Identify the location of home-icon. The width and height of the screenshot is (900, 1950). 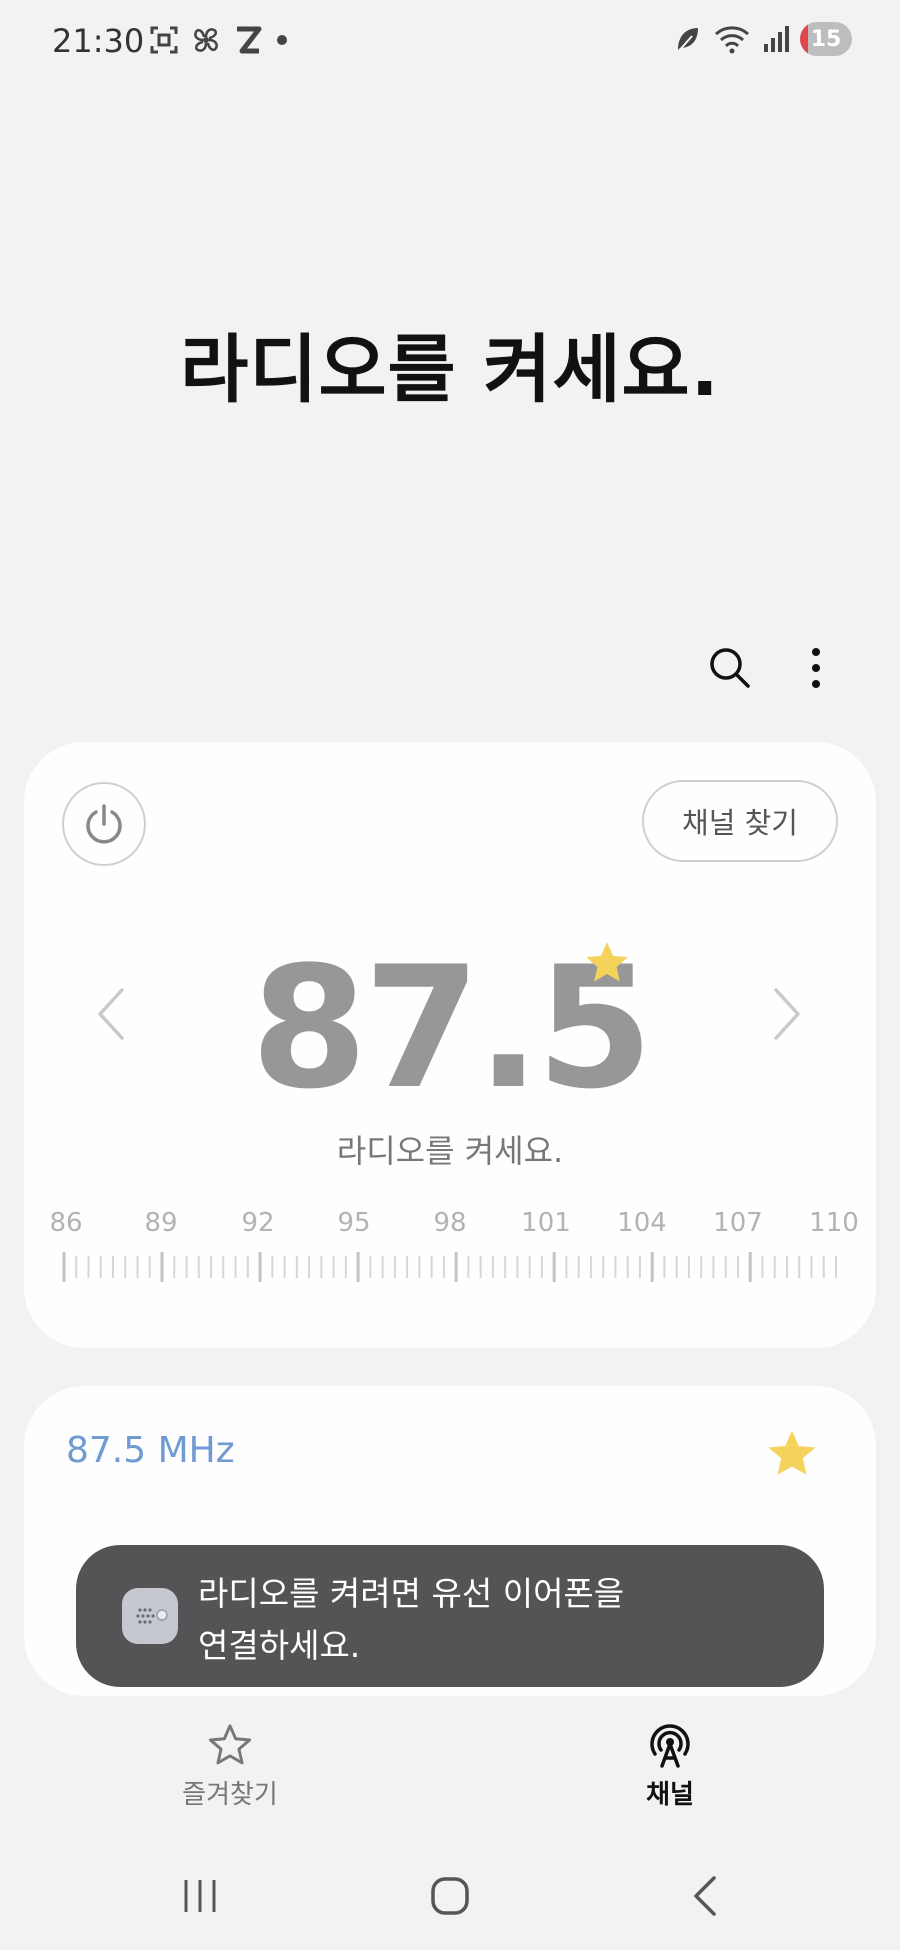
(450, 1896).